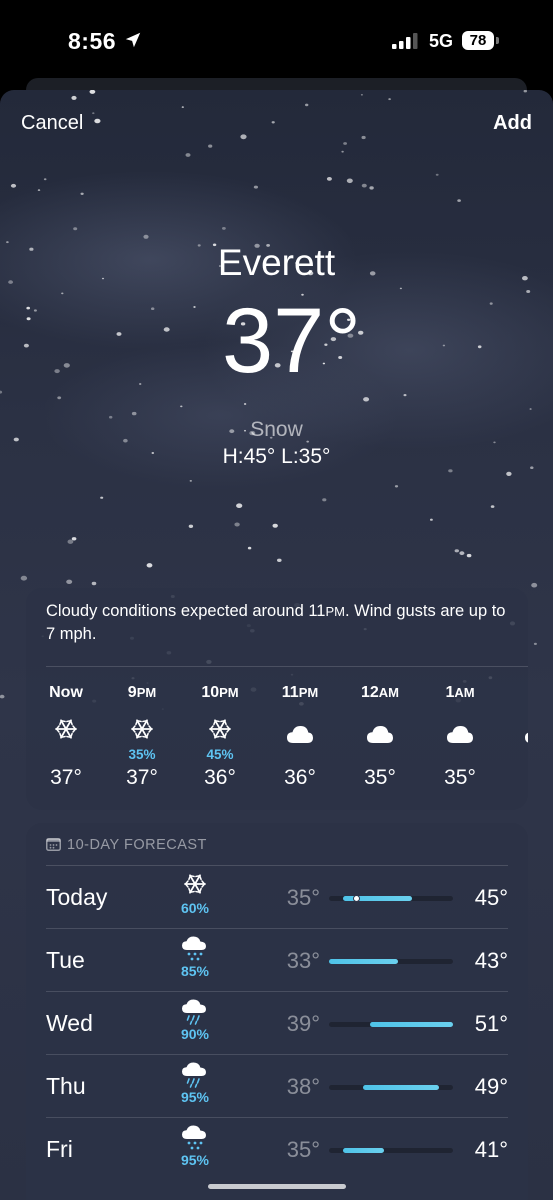  What do you see at coordinates (277, 1023) in the screenshot?
I see `forecast-day-row: Wed 90% 39° 51°` at bounding box center [277, 1023].